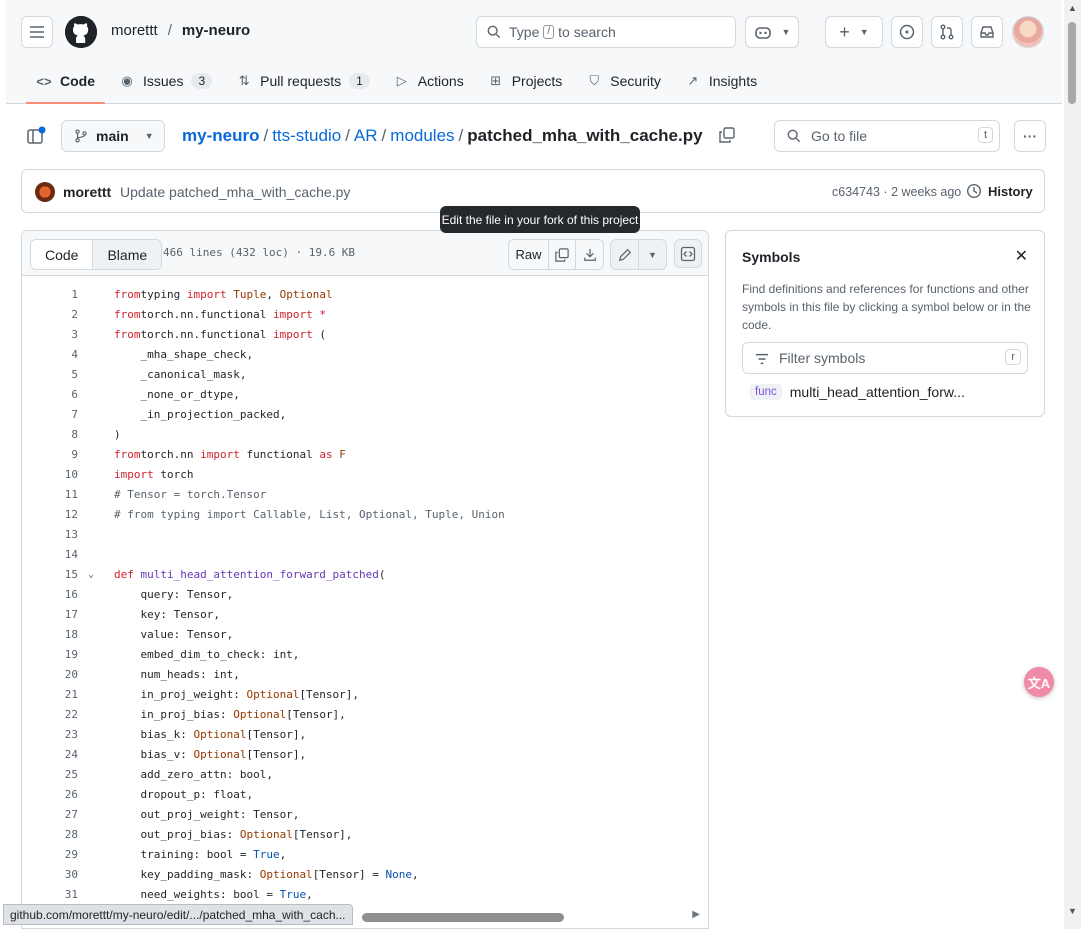 Image resolution: width=1081 pixels, height=929 pixels. What do you see at coordinates (50, 555) in the screenshot?
I see `line-number: 14` at bounding box center [50, 555].